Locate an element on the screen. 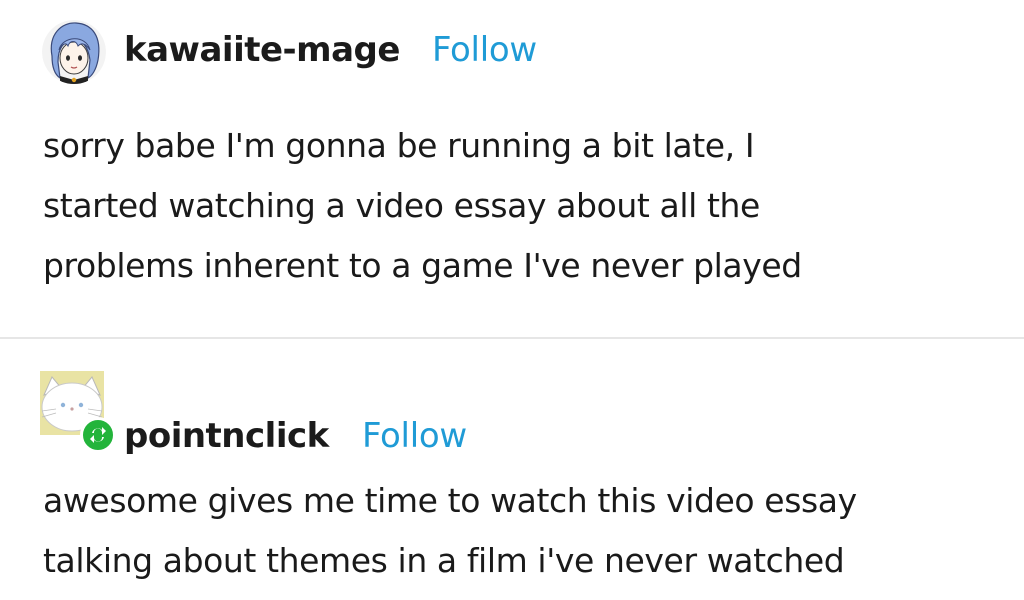  username: pointnclick is located at coordinates (226, 436).